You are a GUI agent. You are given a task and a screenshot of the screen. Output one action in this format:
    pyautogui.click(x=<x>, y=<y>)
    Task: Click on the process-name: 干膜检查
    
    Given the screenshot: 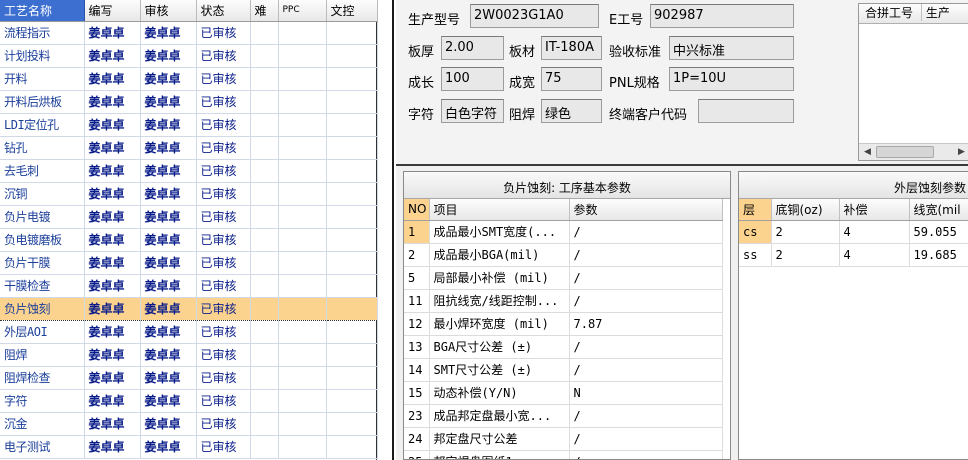 What is the action you would take?
    pyautogui.click(x=42, y=286)
    